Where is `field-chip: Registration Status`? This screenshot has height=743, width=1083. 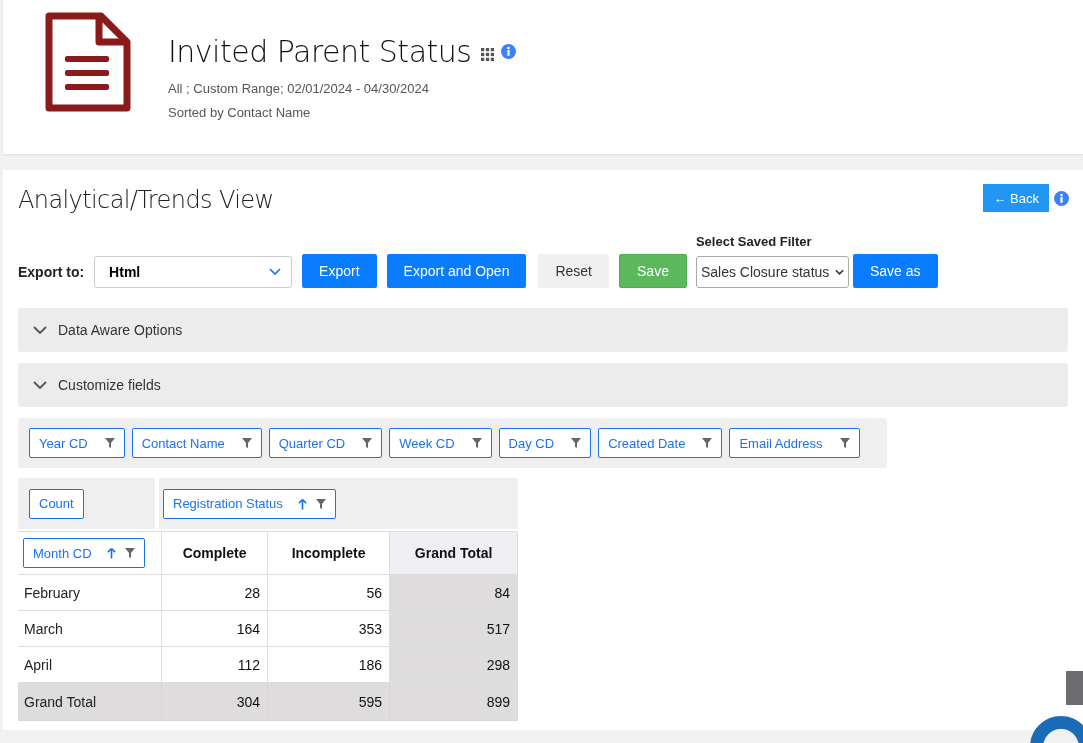
field-chip: Registration Status is located at coordinates (249, 503).